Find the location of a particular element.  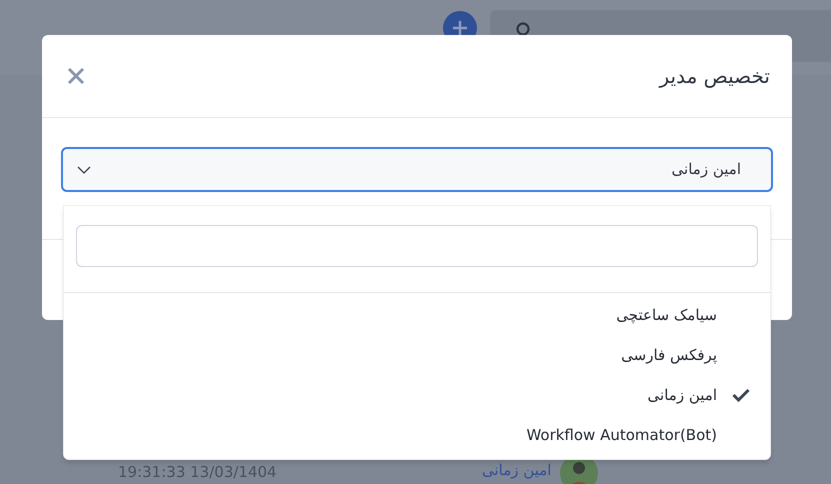

option-label: Workflow Automator(Bot) is located at coordinates (621, 435).